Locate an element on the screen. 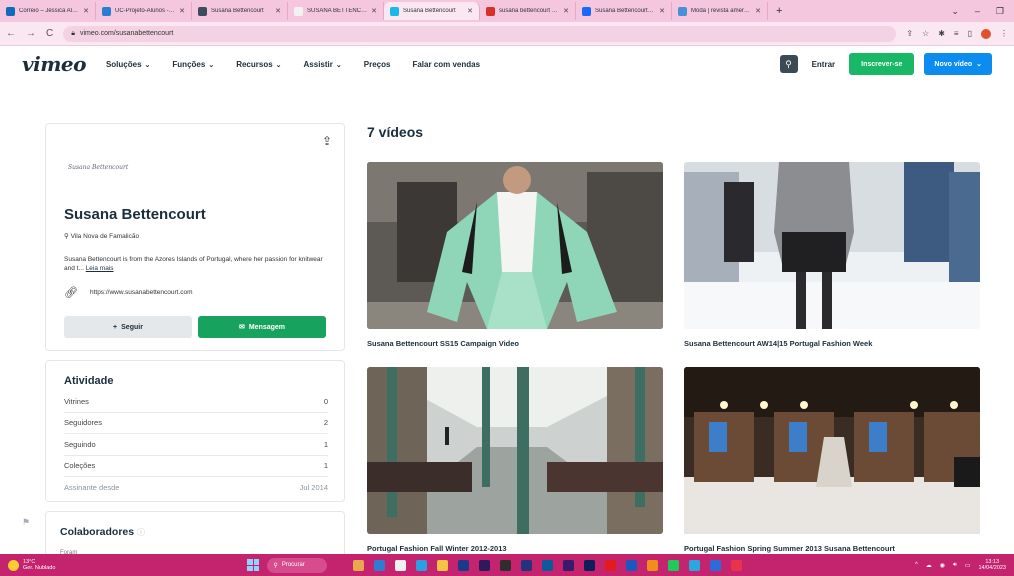  location-text: Vila Nova de Famalicão is located at coordinates (105, 236).